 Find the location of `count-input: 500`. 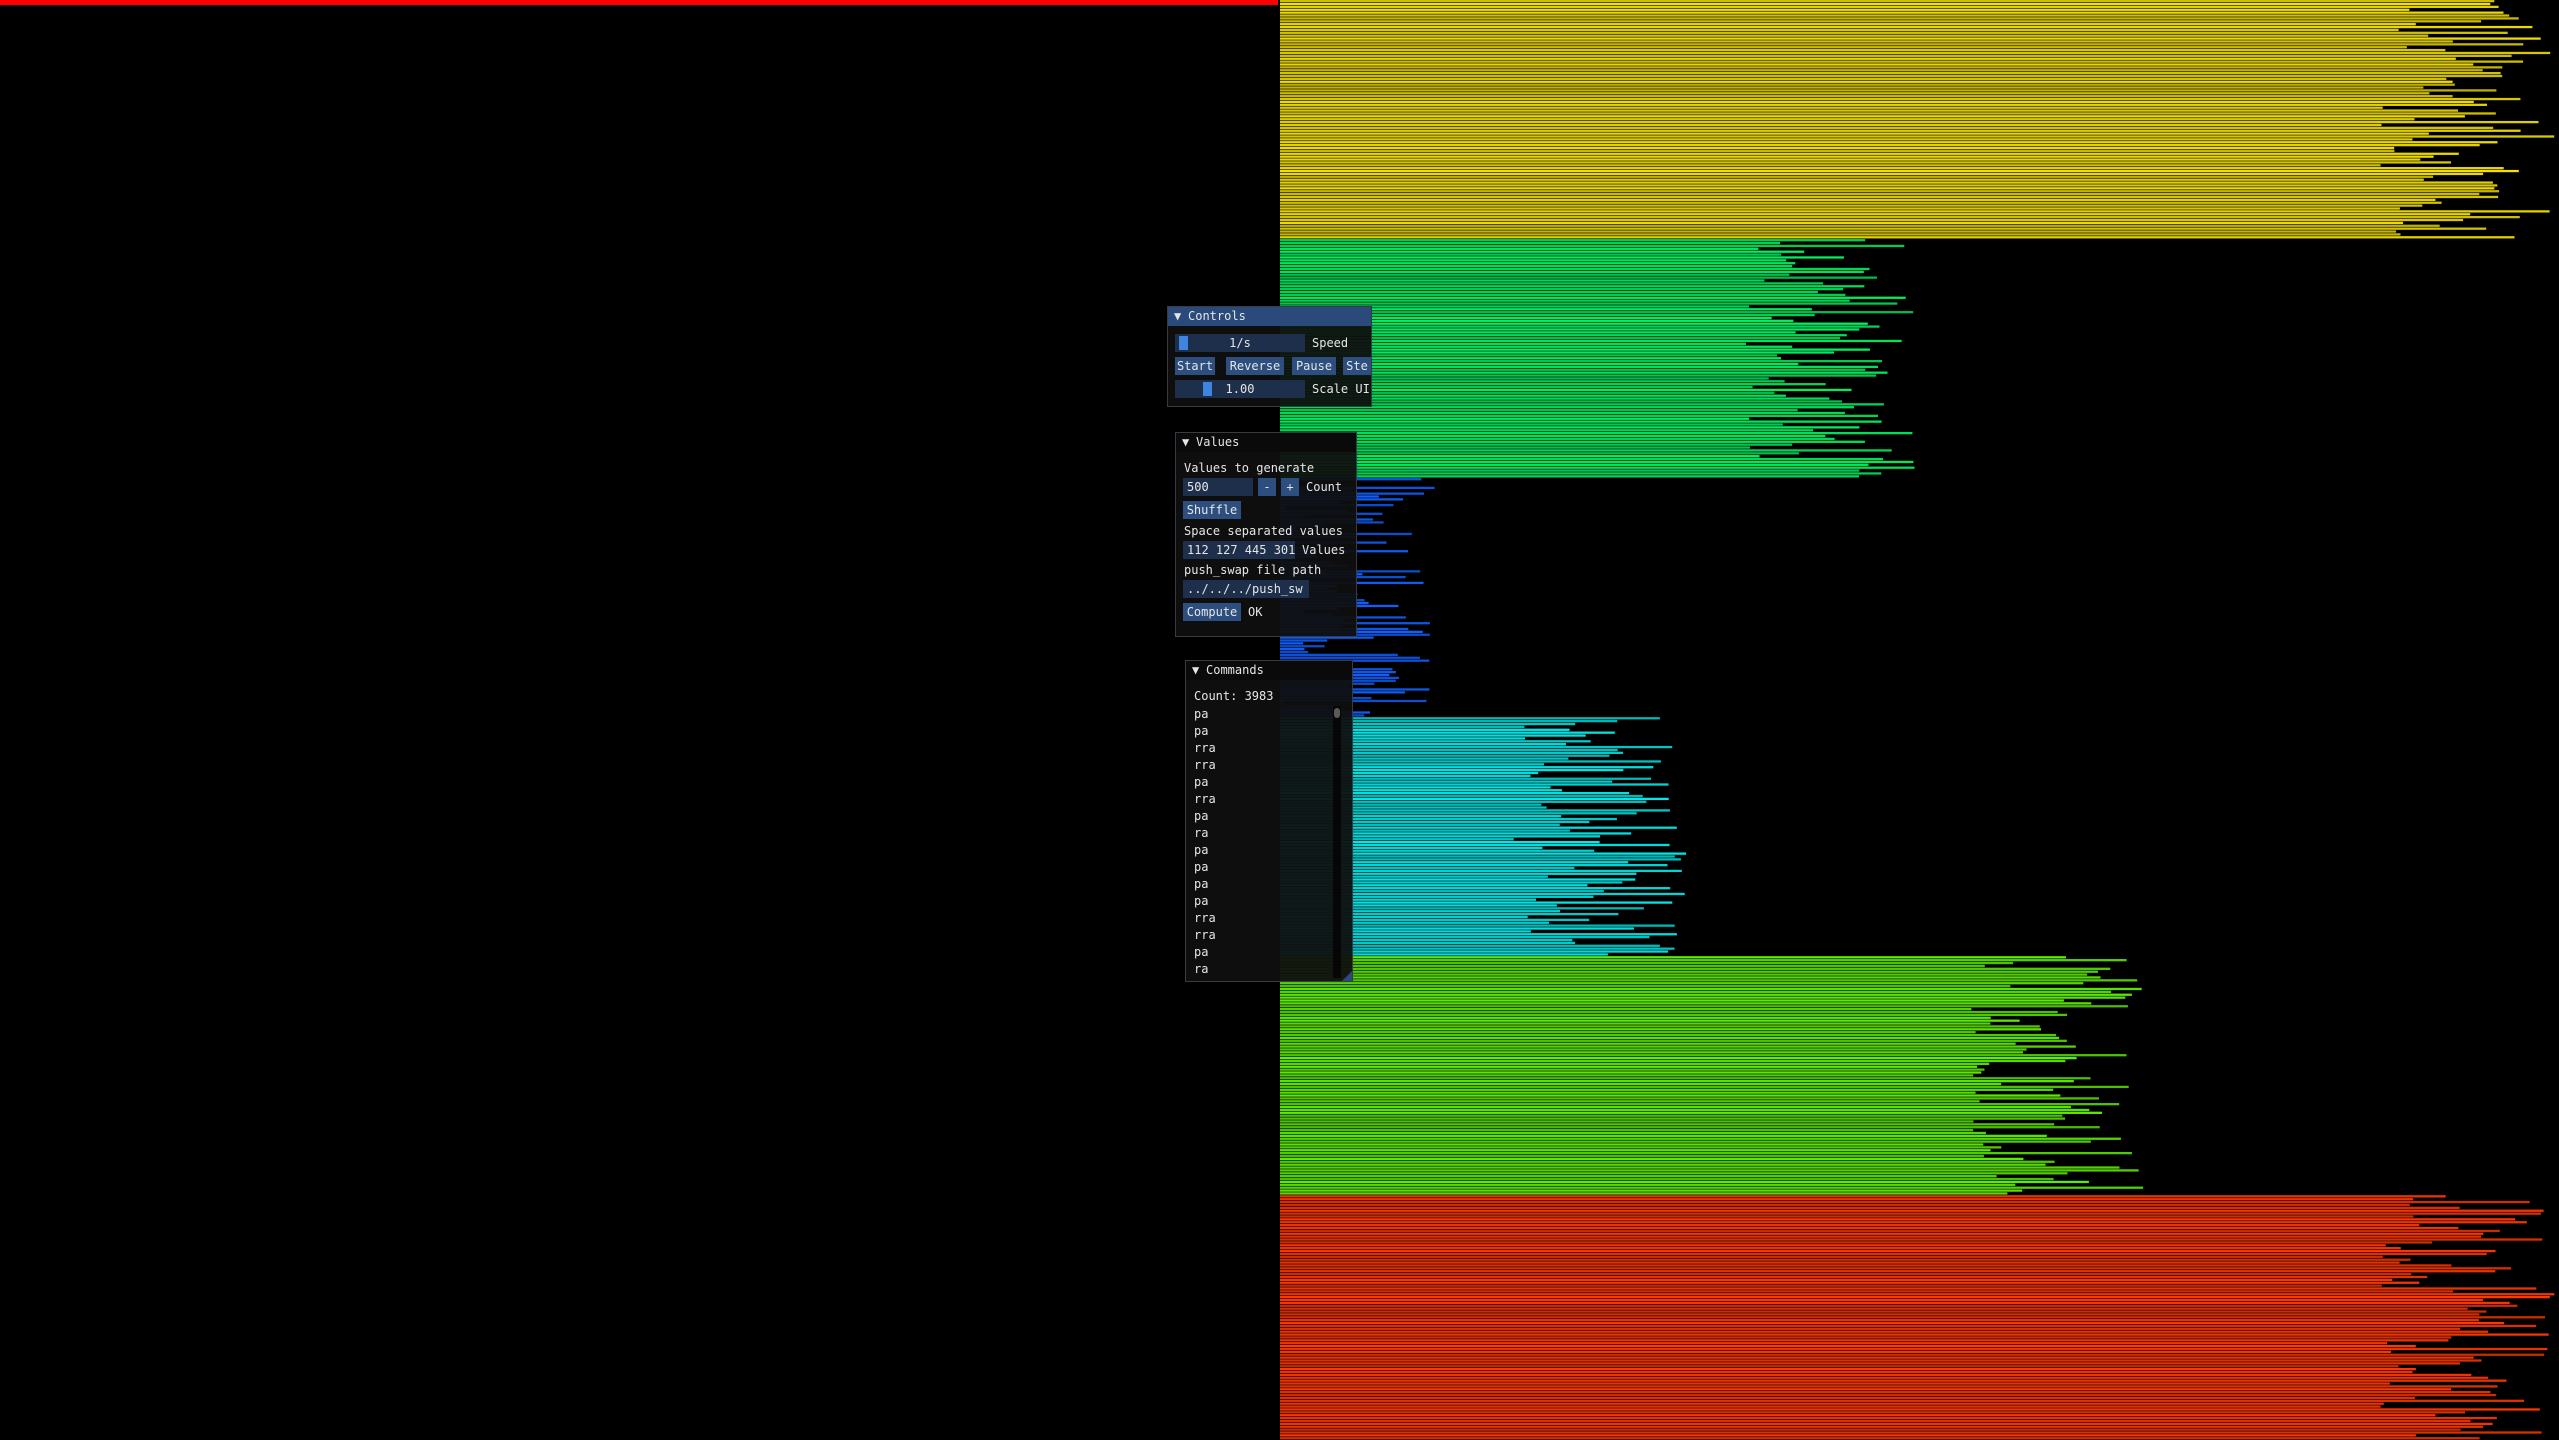

count-input: 500 is located at coordinates (1218, 487).